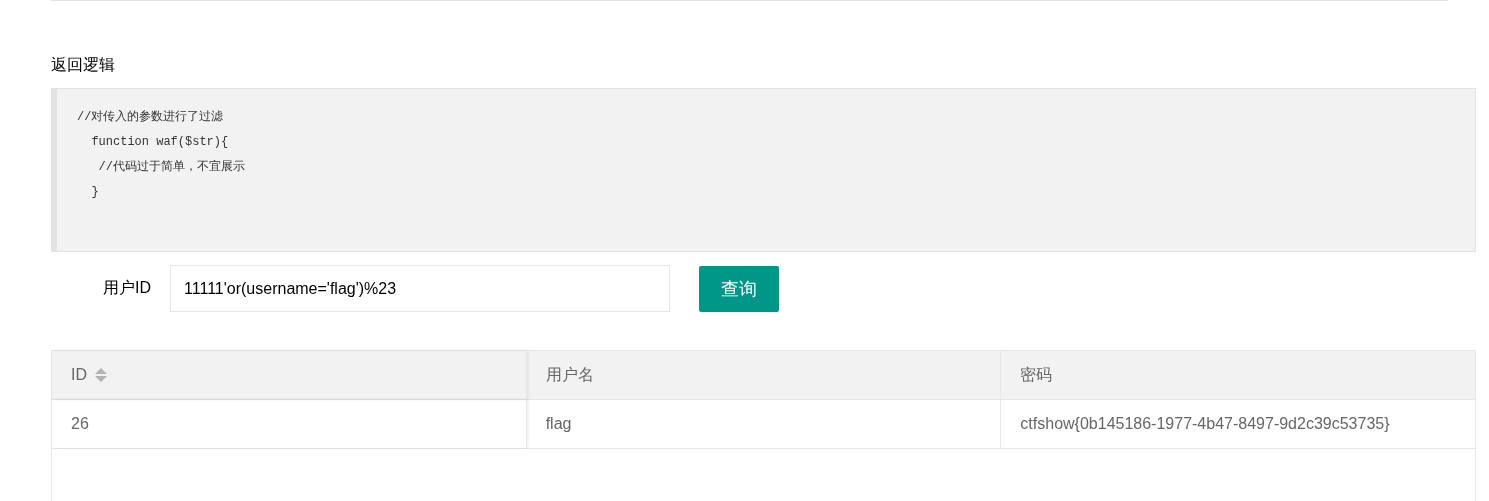  I want to click on code-line: //对传入的参数进行了过滤, so click(151, 117).